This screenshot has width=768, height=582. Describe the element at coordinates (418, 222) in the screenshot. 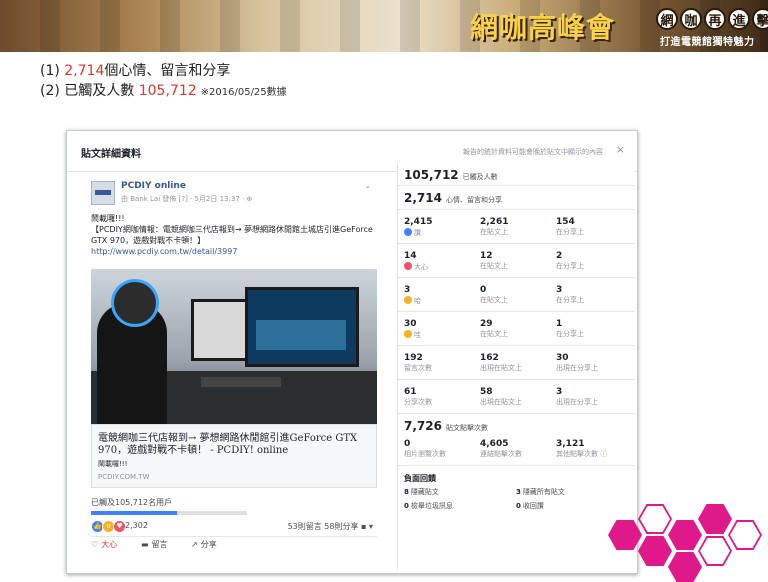

I see `stat-number: 2,415` at that location.